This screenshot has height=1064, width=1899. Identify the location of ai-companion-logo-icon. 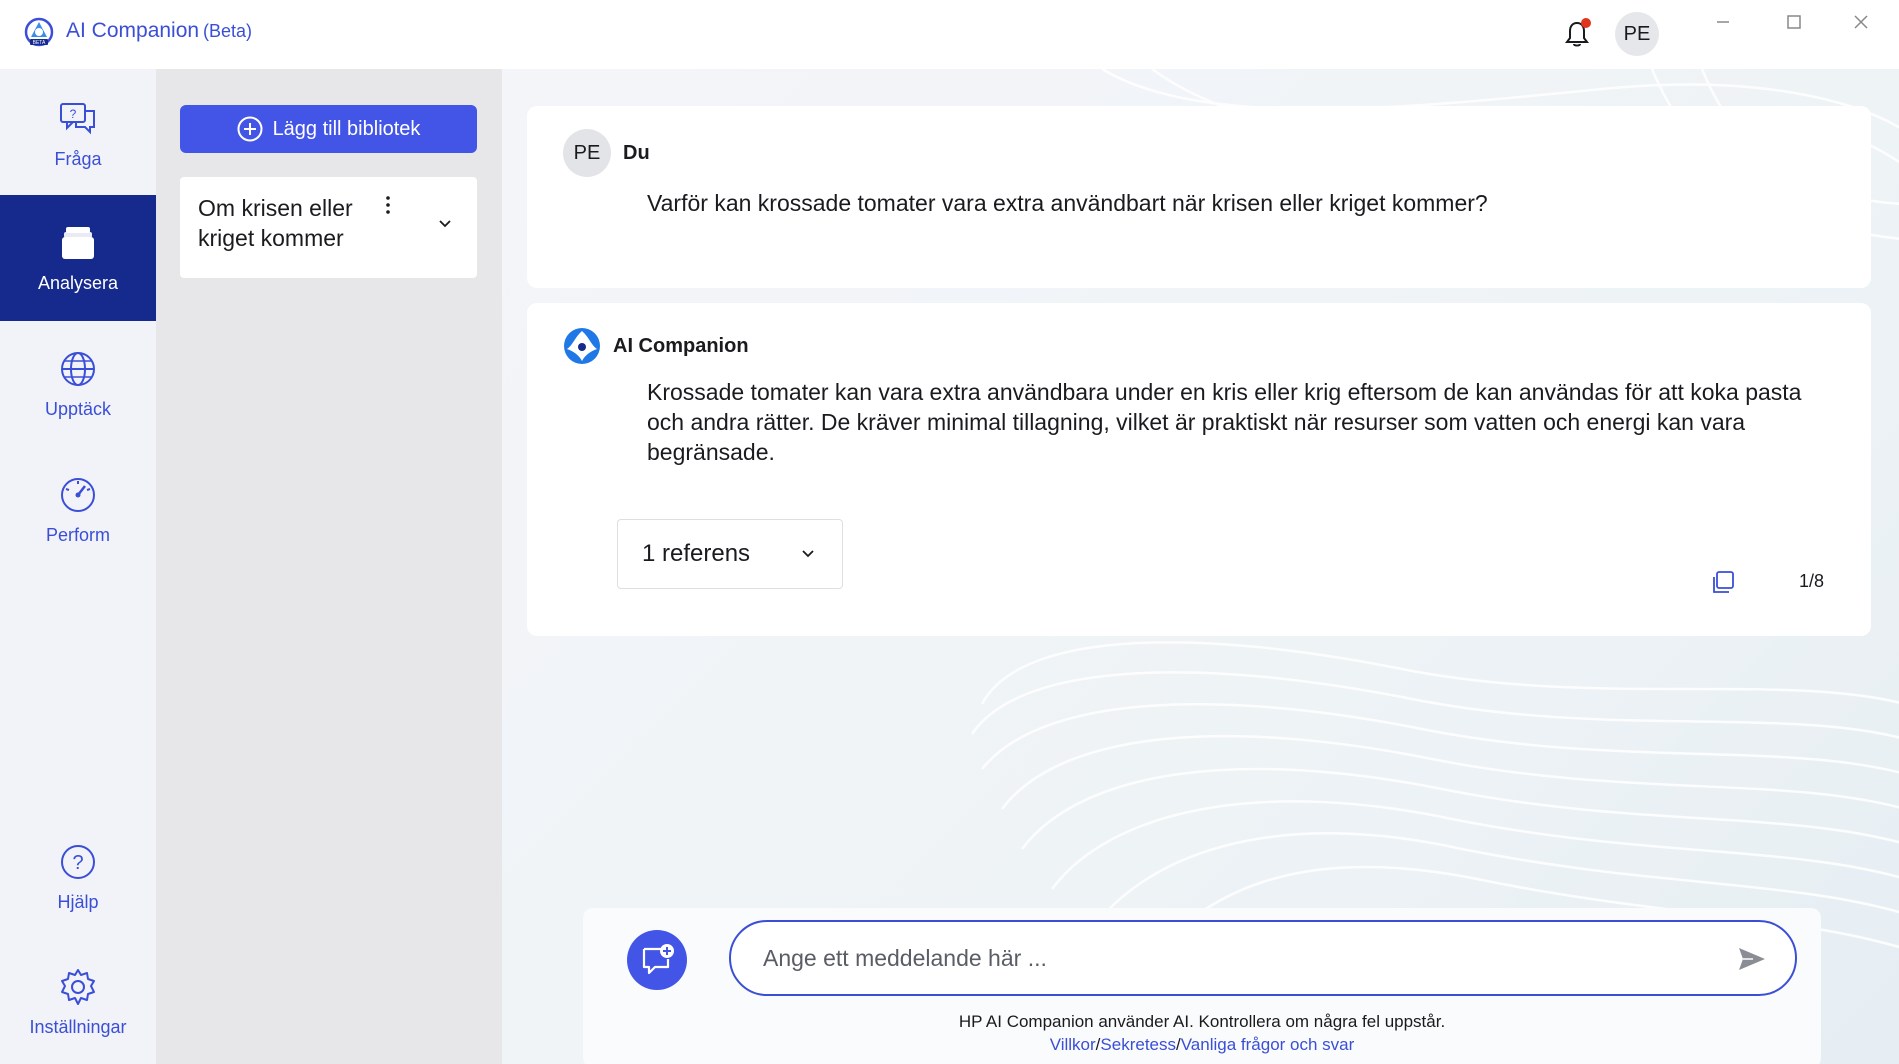
(582, 346).